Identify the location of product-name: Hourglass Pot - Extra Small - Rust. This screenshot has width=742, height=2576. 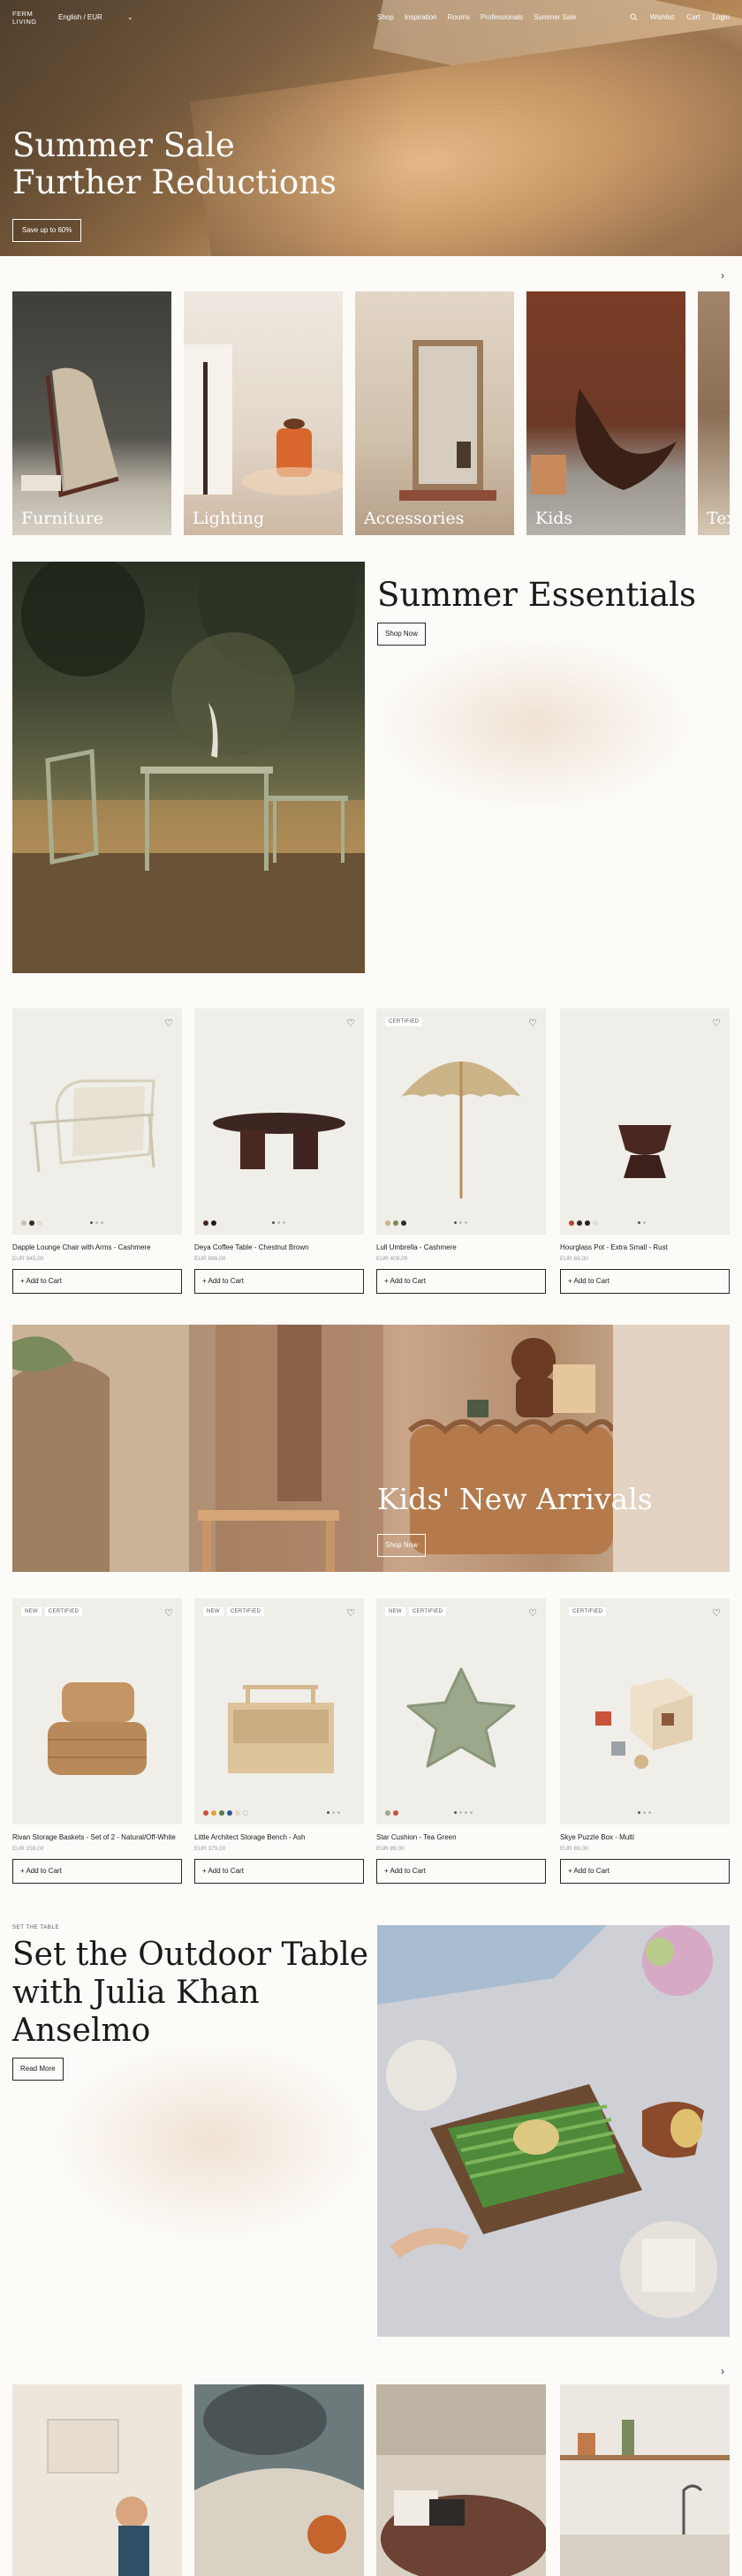
(645, 1247).